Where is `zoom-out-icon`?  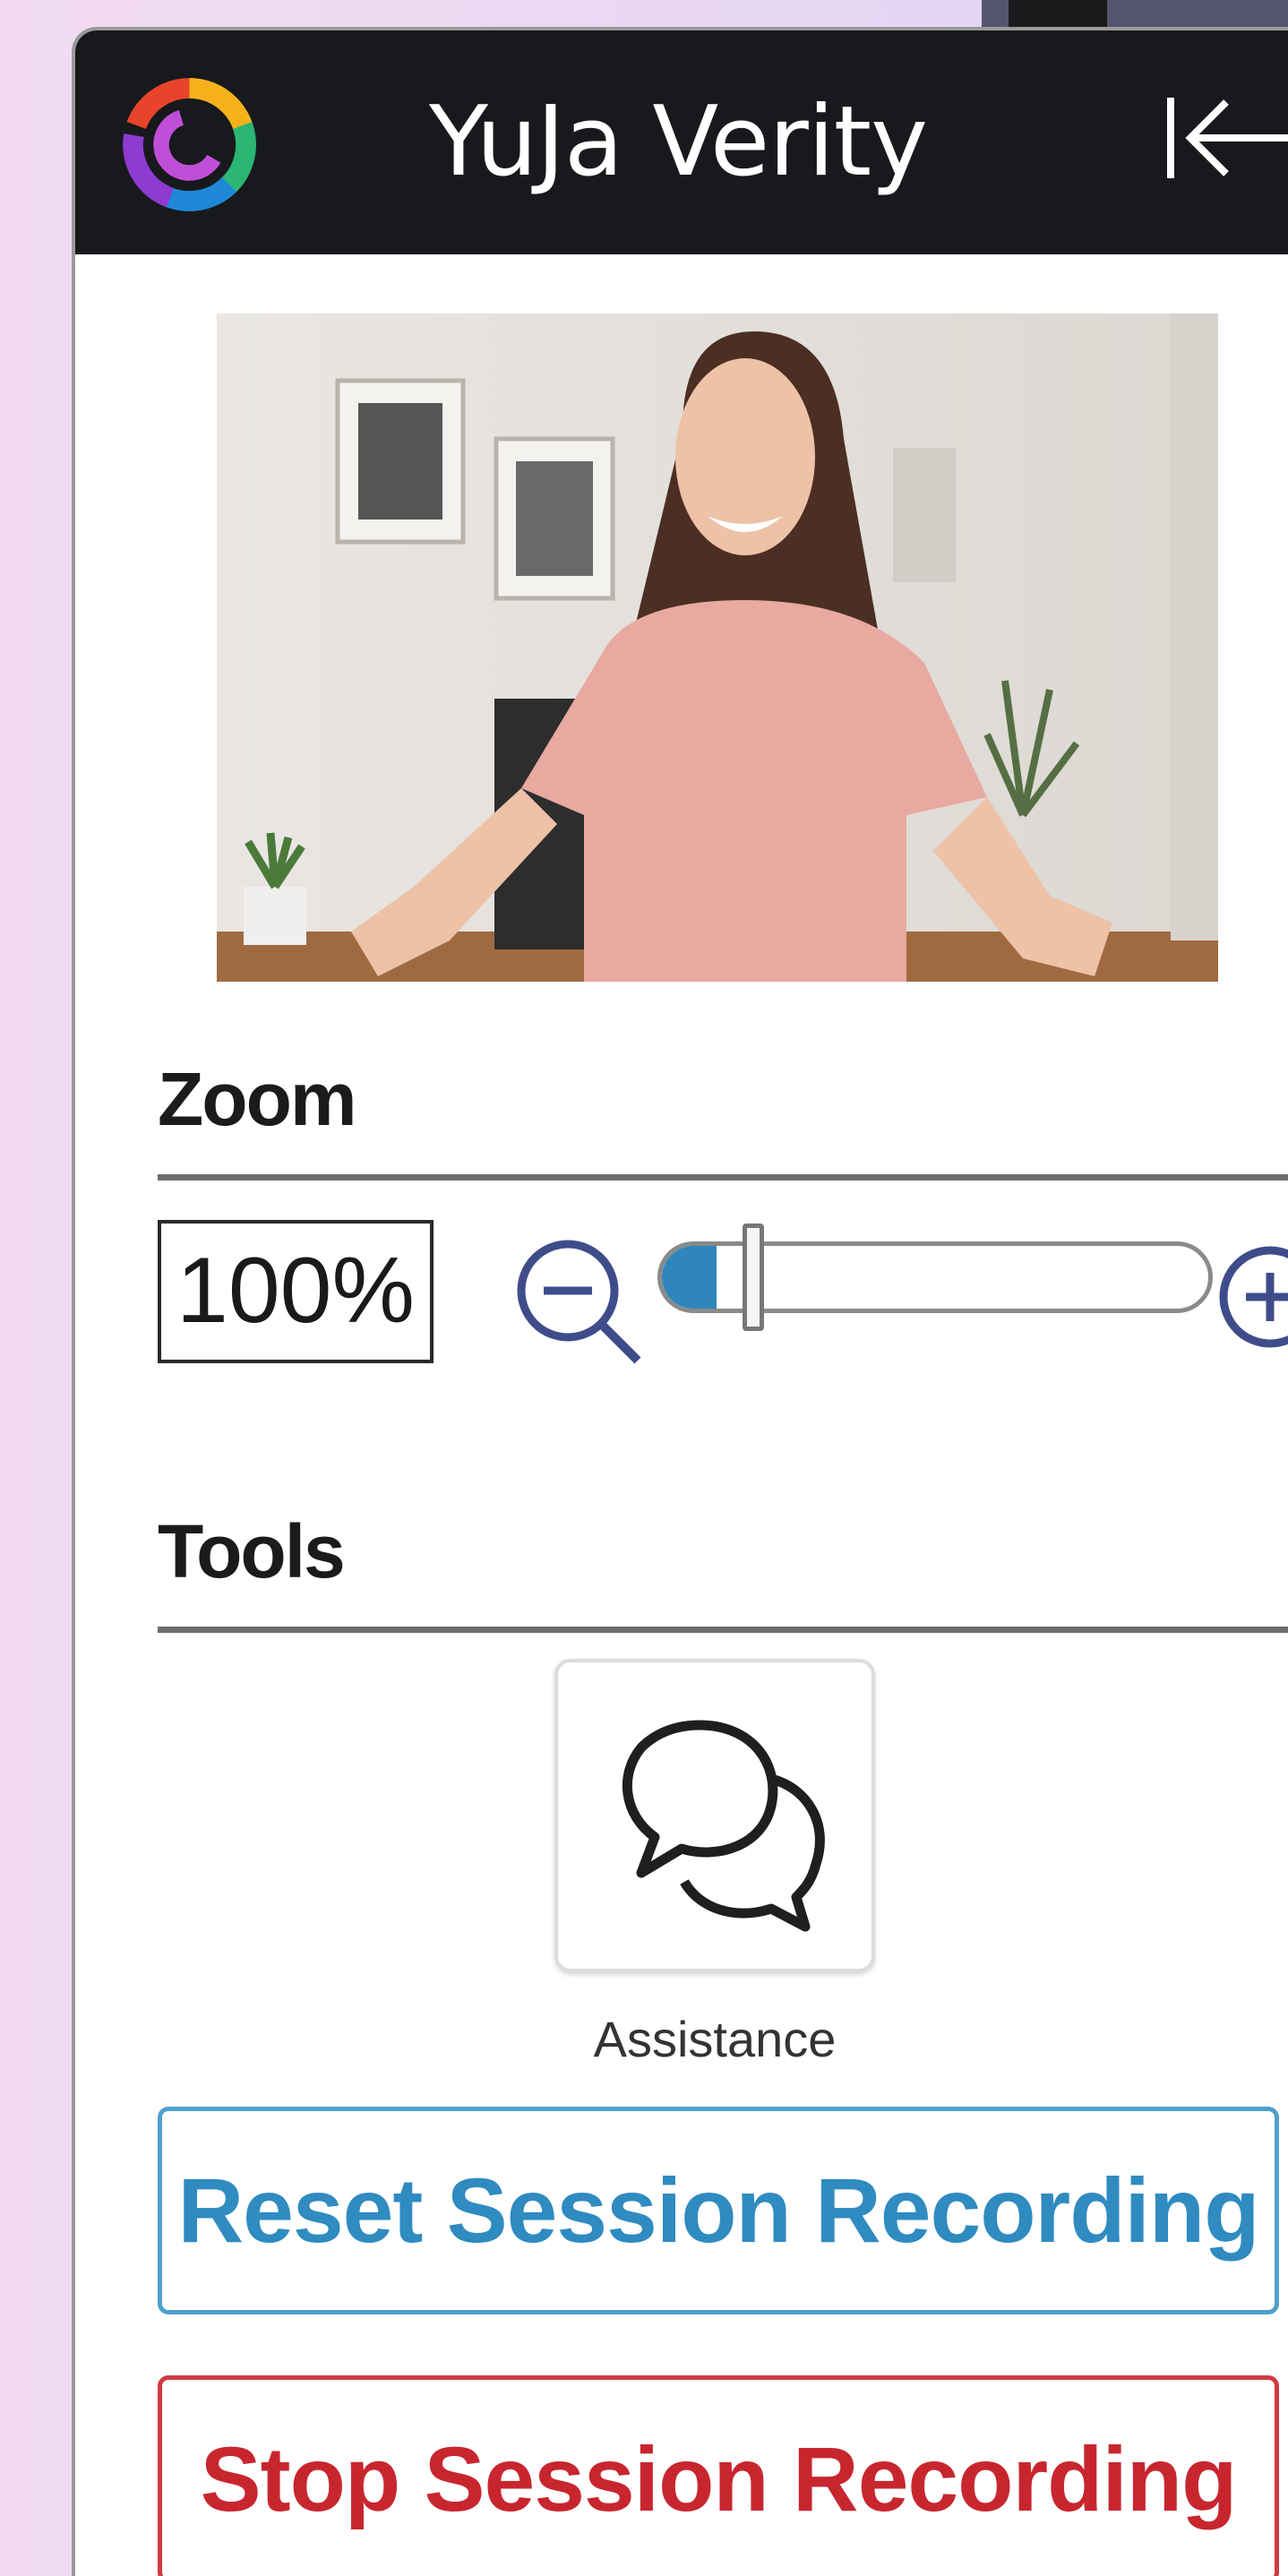
zoom-out-icon is located at coordinates (579, 1302).